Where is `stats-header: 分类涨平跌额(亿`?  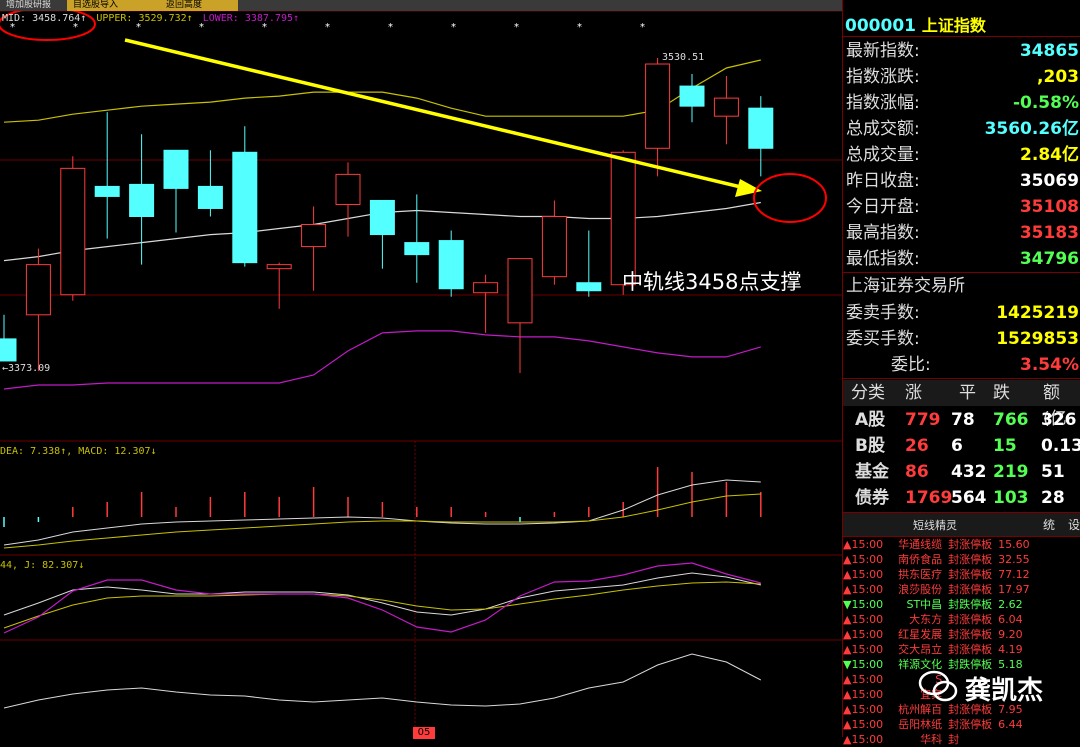 stats-header: 分类涨平跌额(亿 is located at coordinates (961, 404).